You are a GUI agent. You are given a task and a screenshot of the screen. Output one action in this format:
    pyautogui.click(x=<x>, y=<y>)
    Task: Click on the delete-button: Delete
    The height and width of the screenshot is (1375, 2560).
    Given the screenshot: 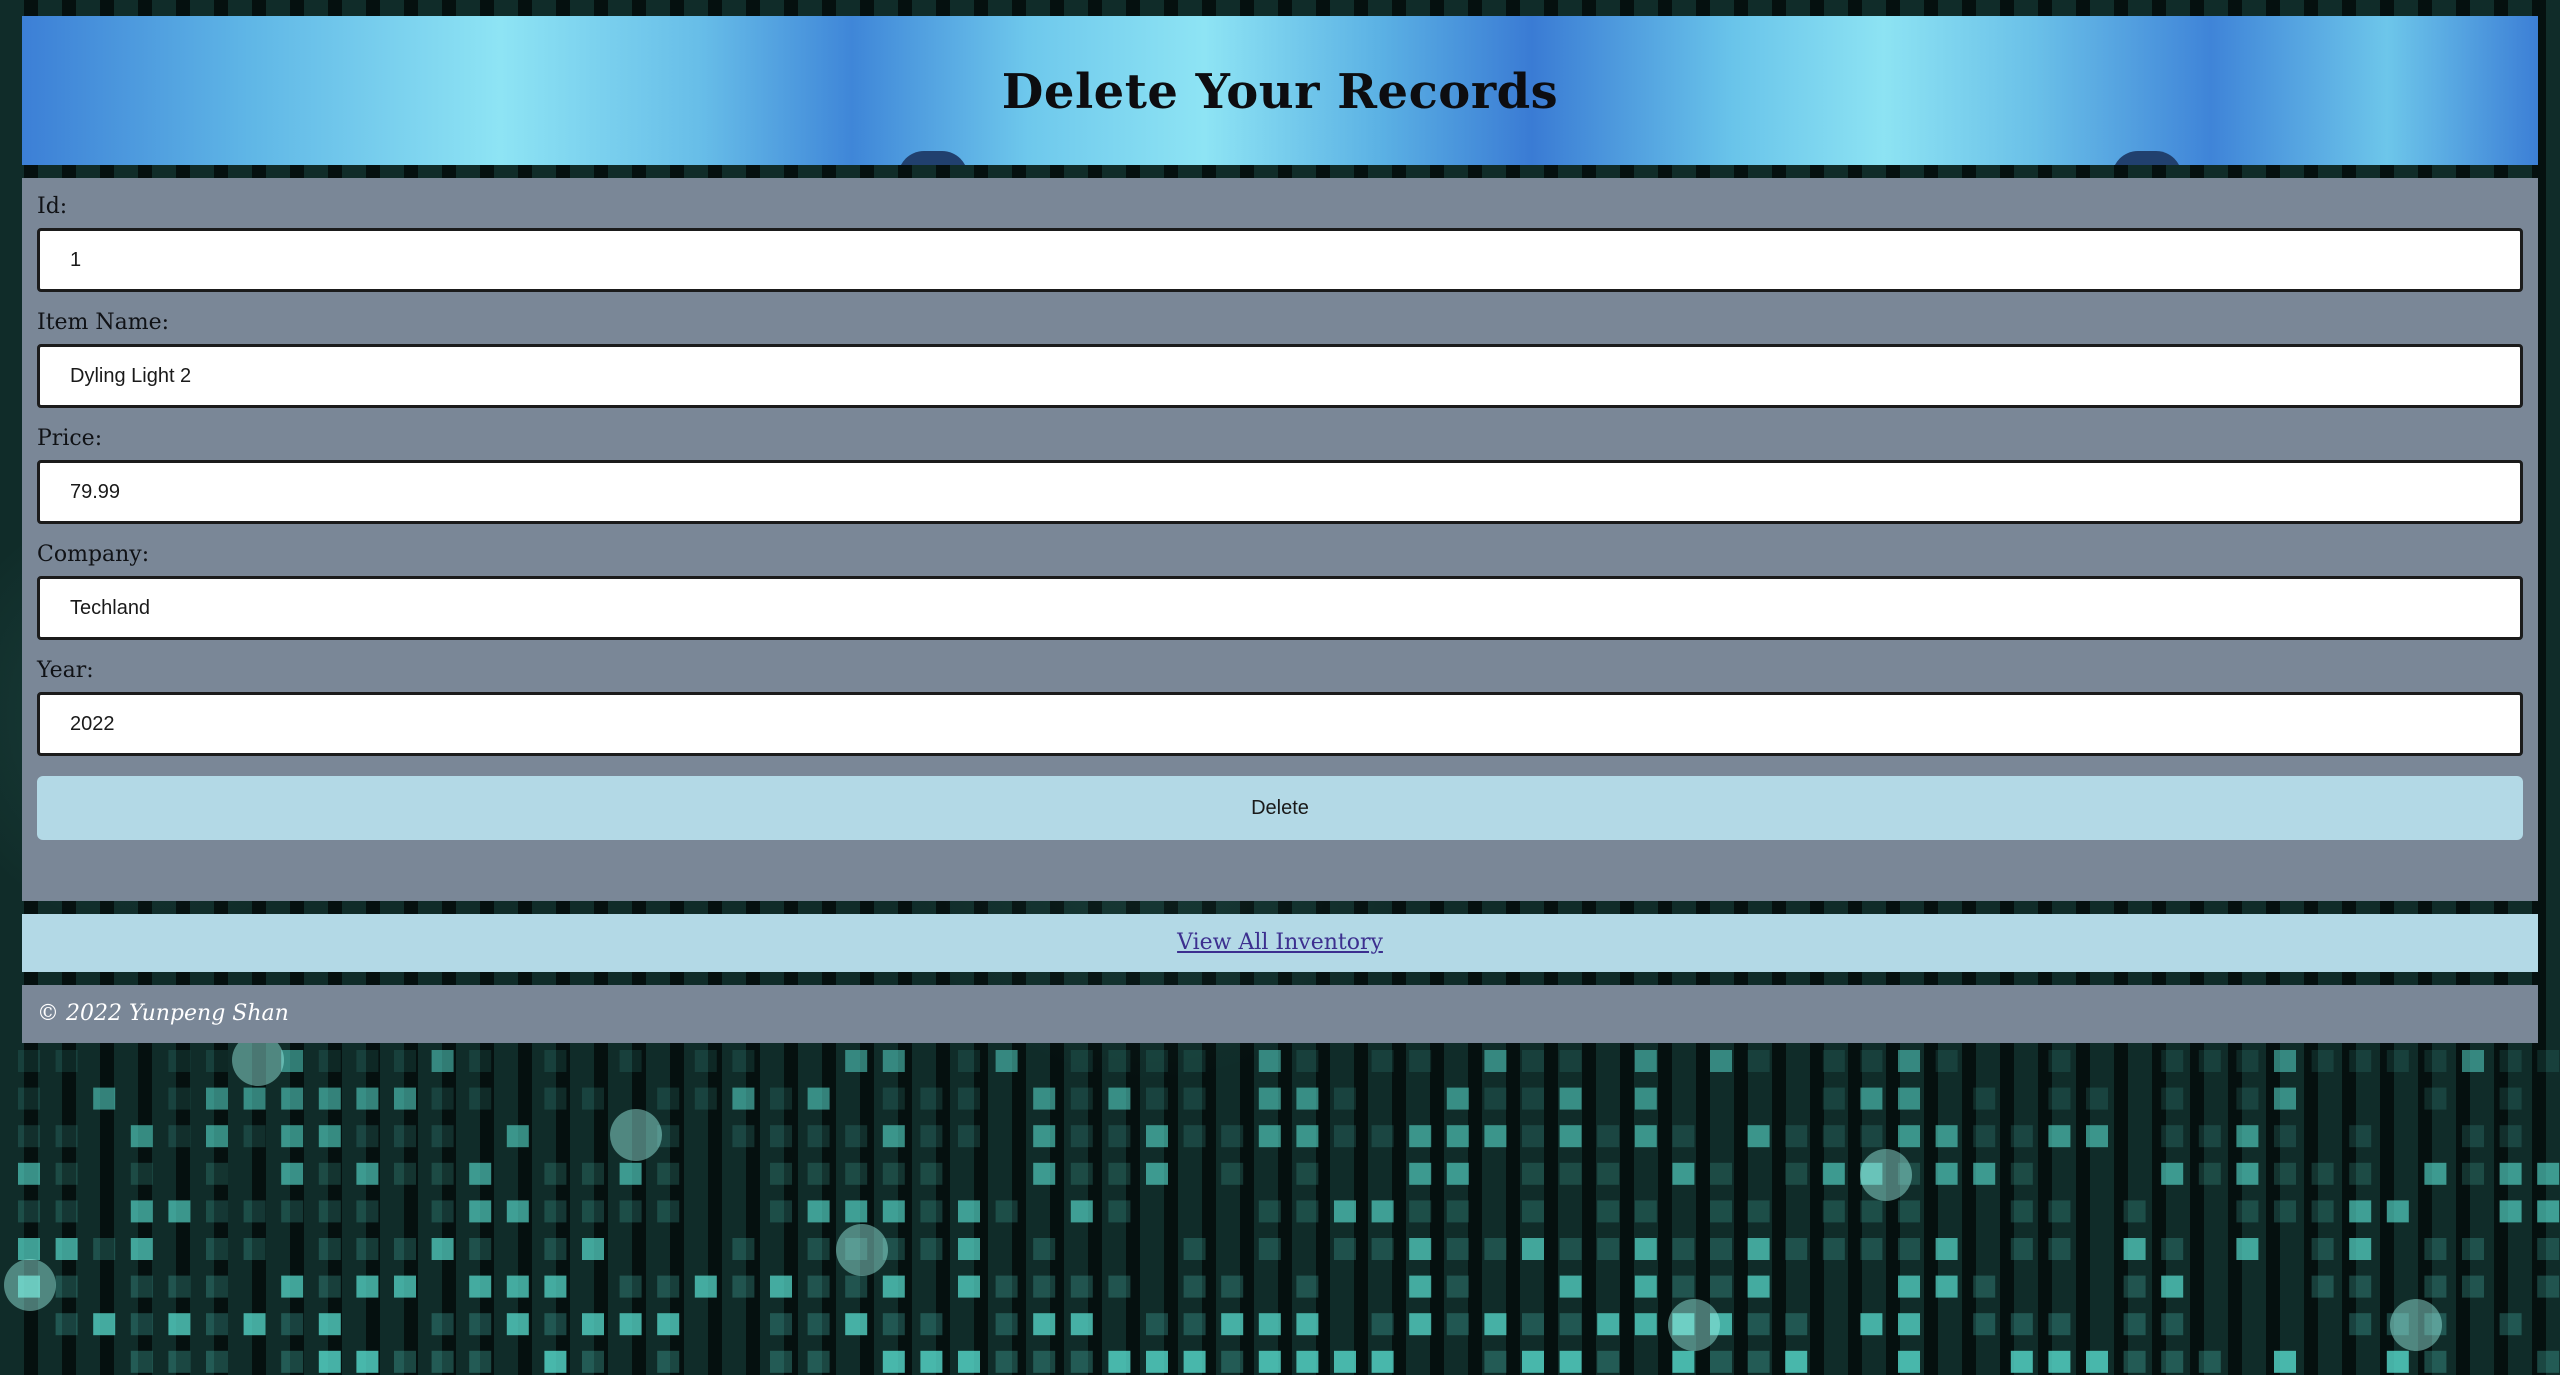 What is the action you would take?
    pyautogui.click(x=1280, y=808)
    